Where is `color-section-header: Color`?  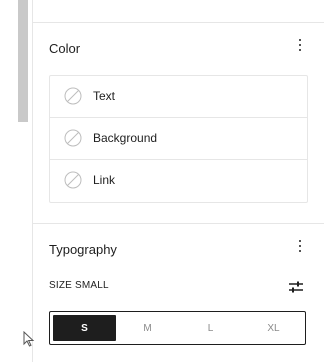 color-section-header: Color is located at coordinates (178, 48).